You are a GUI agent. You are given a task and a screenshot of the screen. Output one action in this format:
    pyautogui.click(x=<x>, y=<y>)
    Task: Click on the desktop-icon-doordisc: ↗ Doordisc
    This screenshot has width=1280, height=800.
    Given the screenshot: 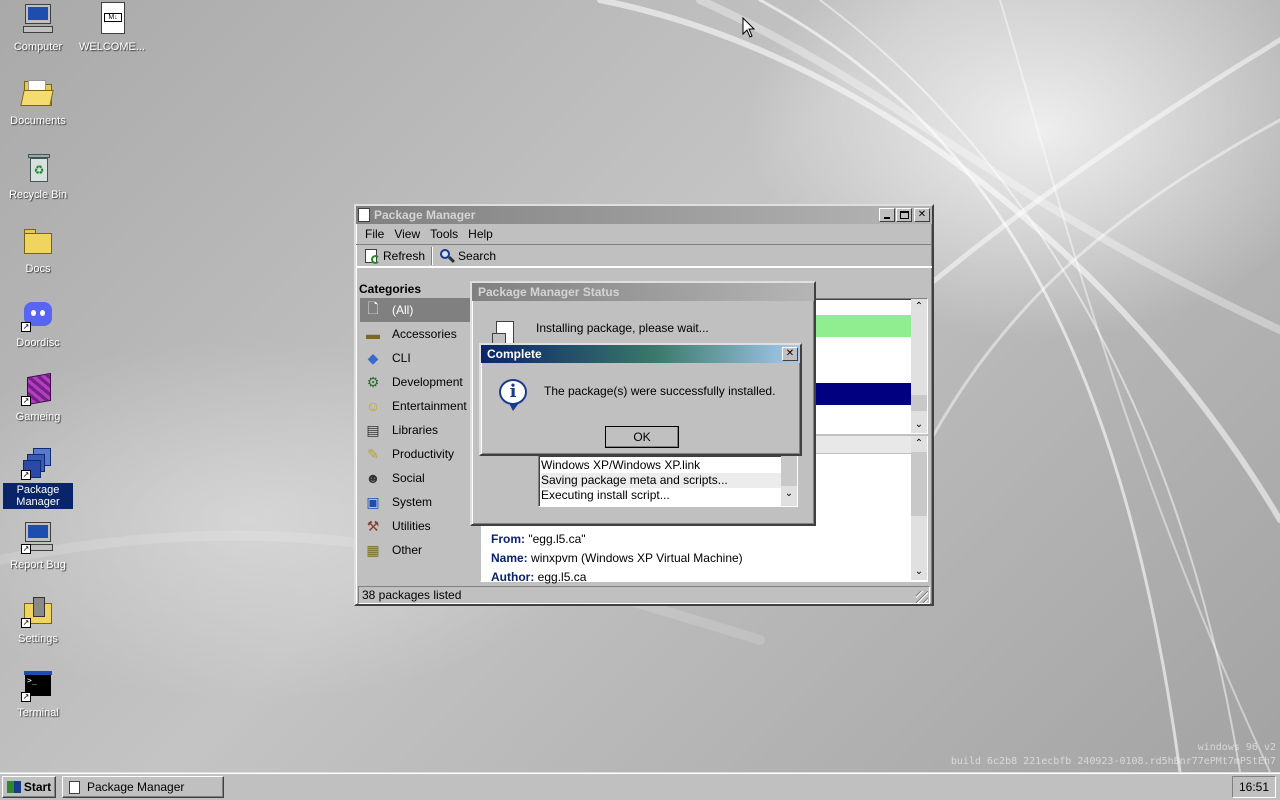 What is the action you would take?
    pyautogui.click(x=38, y=324)
    